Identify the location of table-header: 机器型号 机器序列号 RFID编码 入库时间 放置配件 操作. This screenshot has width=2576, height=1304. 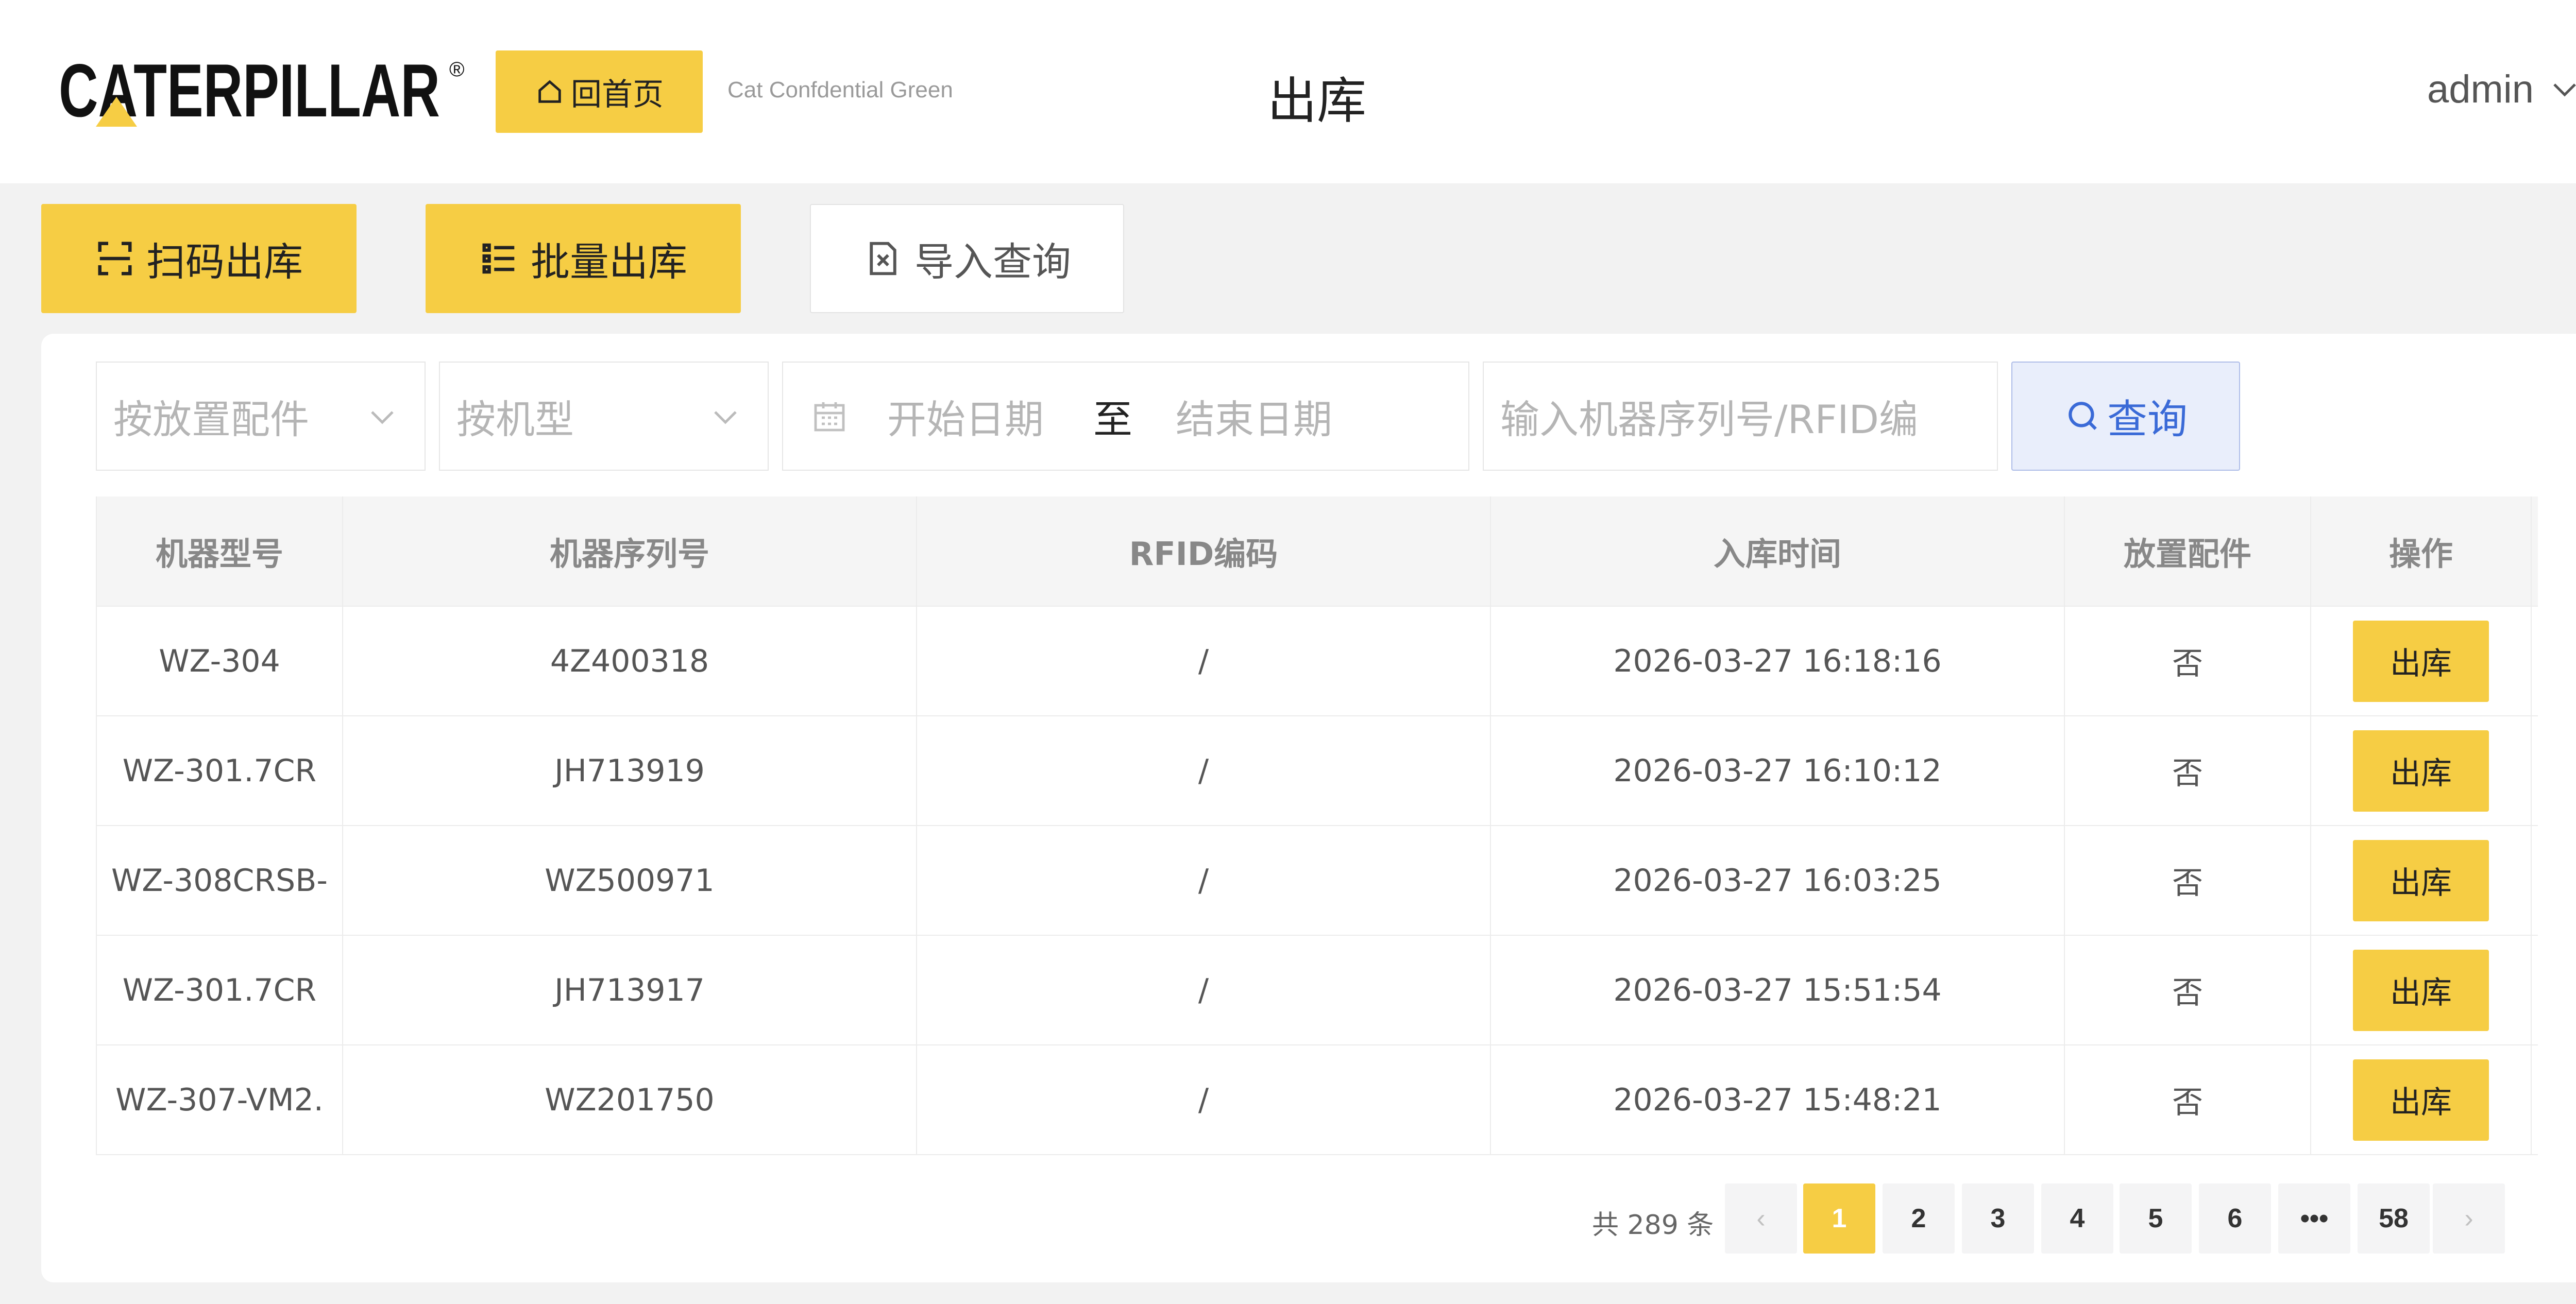
(1317, 551).